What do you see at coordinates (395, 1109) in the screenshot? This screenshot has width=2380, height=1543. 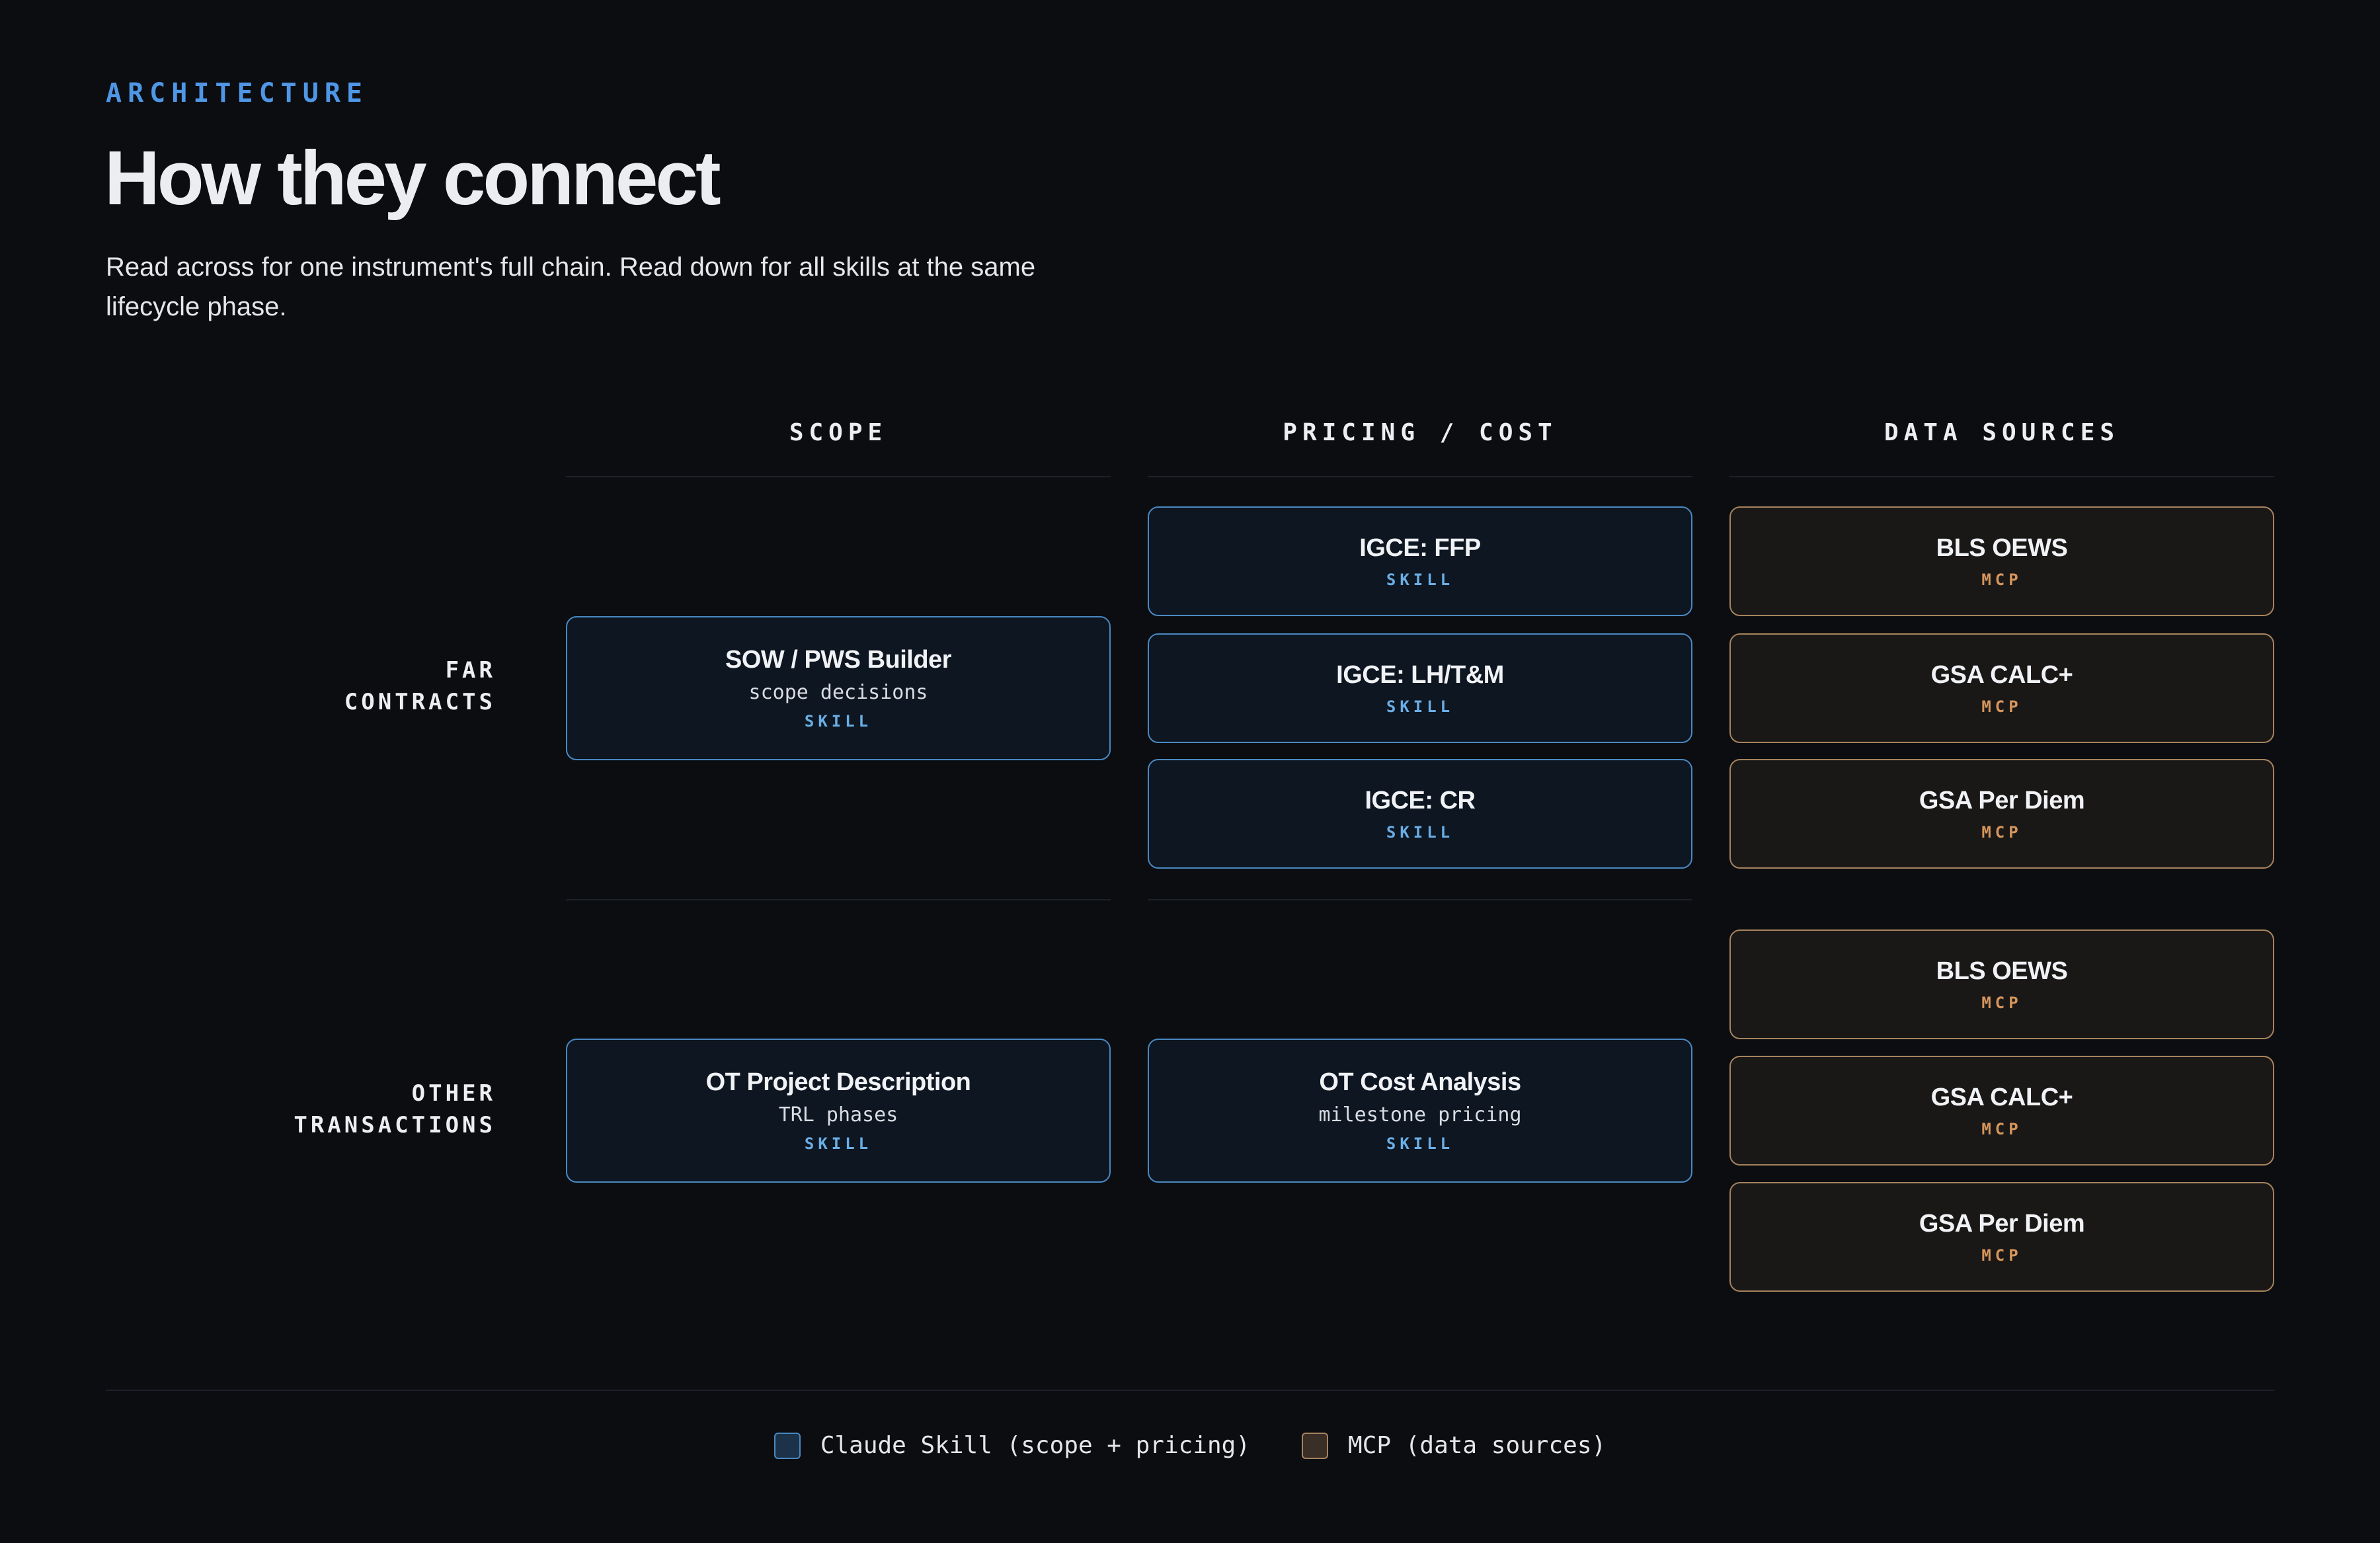 I see `row-label-other-transactions: OTHER TRANSACTIONS` at bounding box center [395, 1109].